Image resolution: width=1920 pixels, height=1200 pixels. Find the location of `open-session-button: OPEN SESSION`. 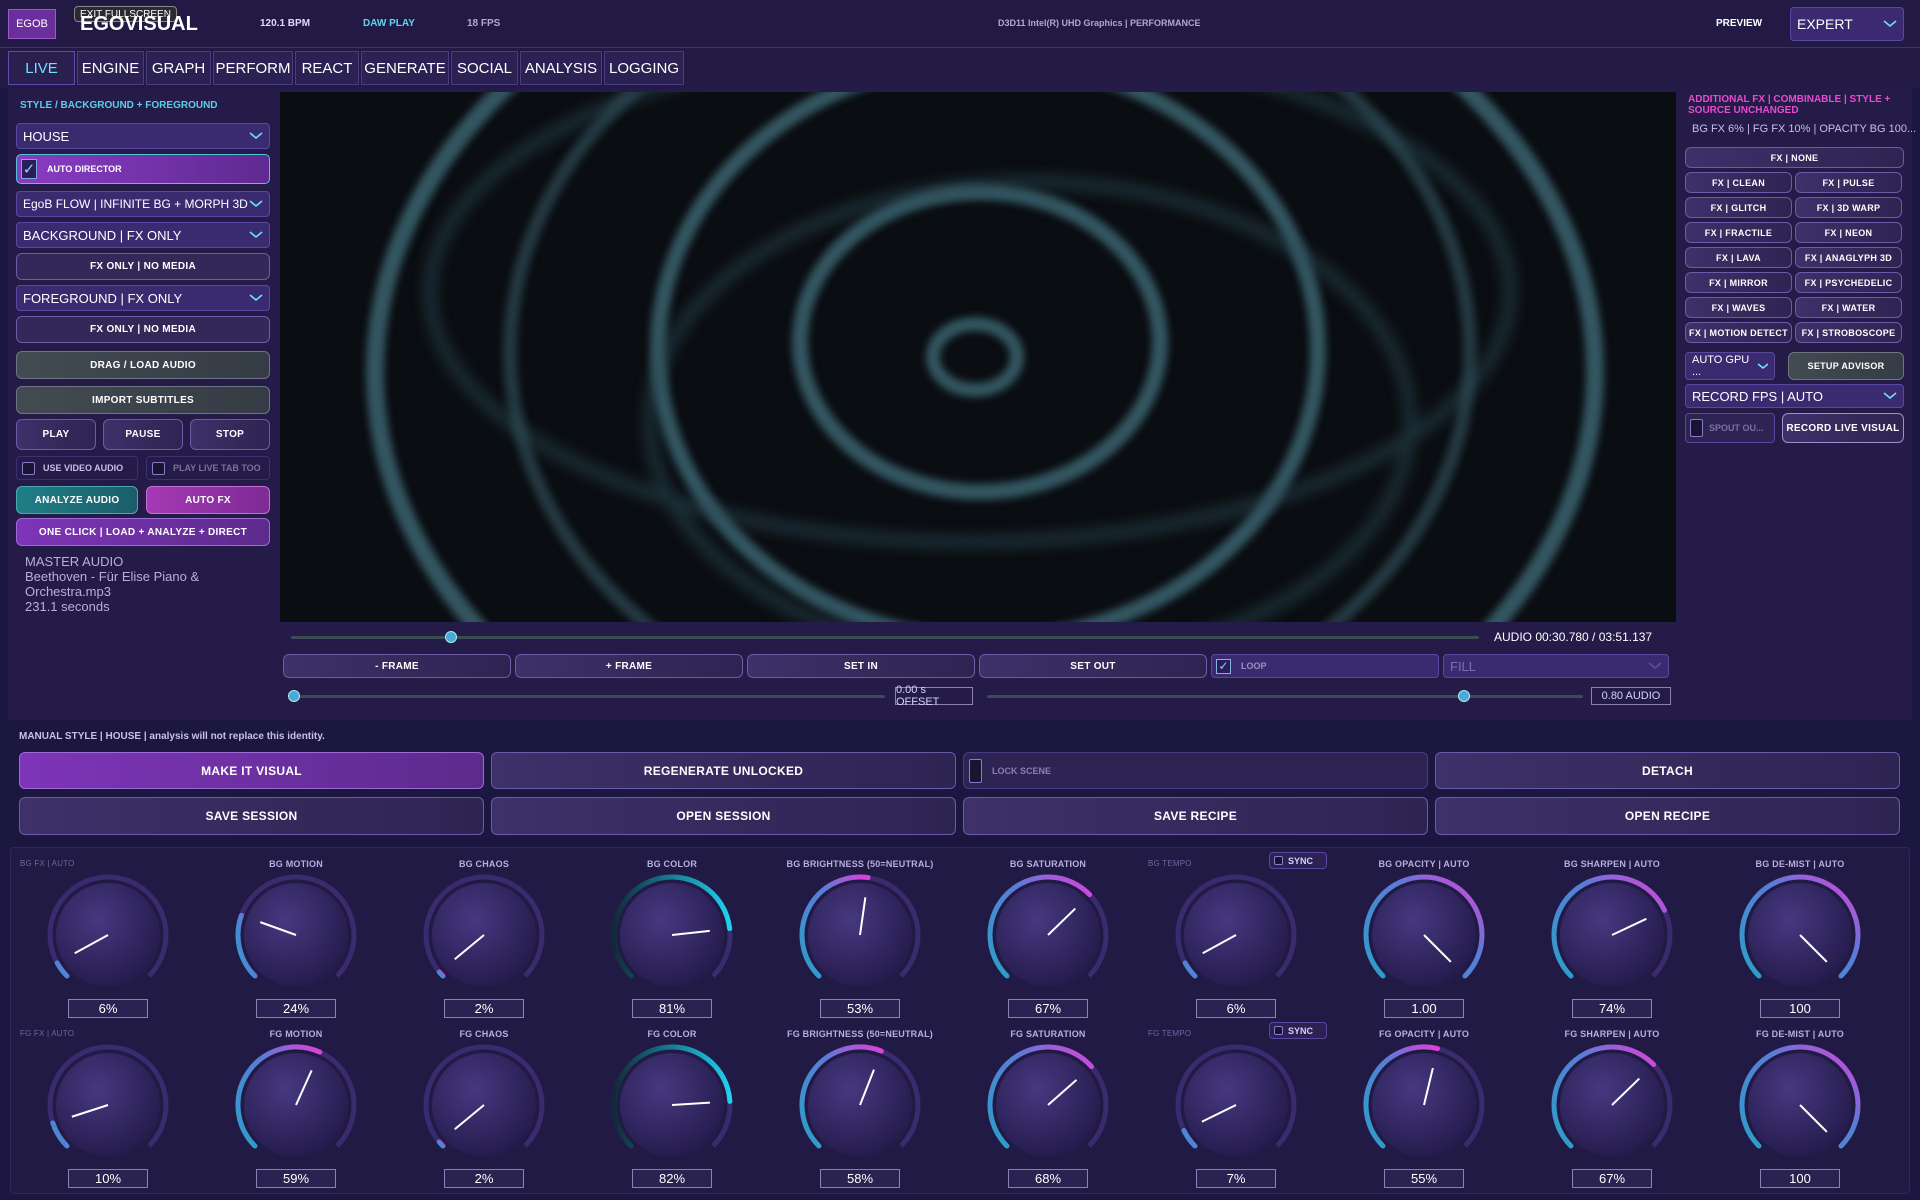

open-session-button: OPEN SESSION is located at coordinates (723, 816).